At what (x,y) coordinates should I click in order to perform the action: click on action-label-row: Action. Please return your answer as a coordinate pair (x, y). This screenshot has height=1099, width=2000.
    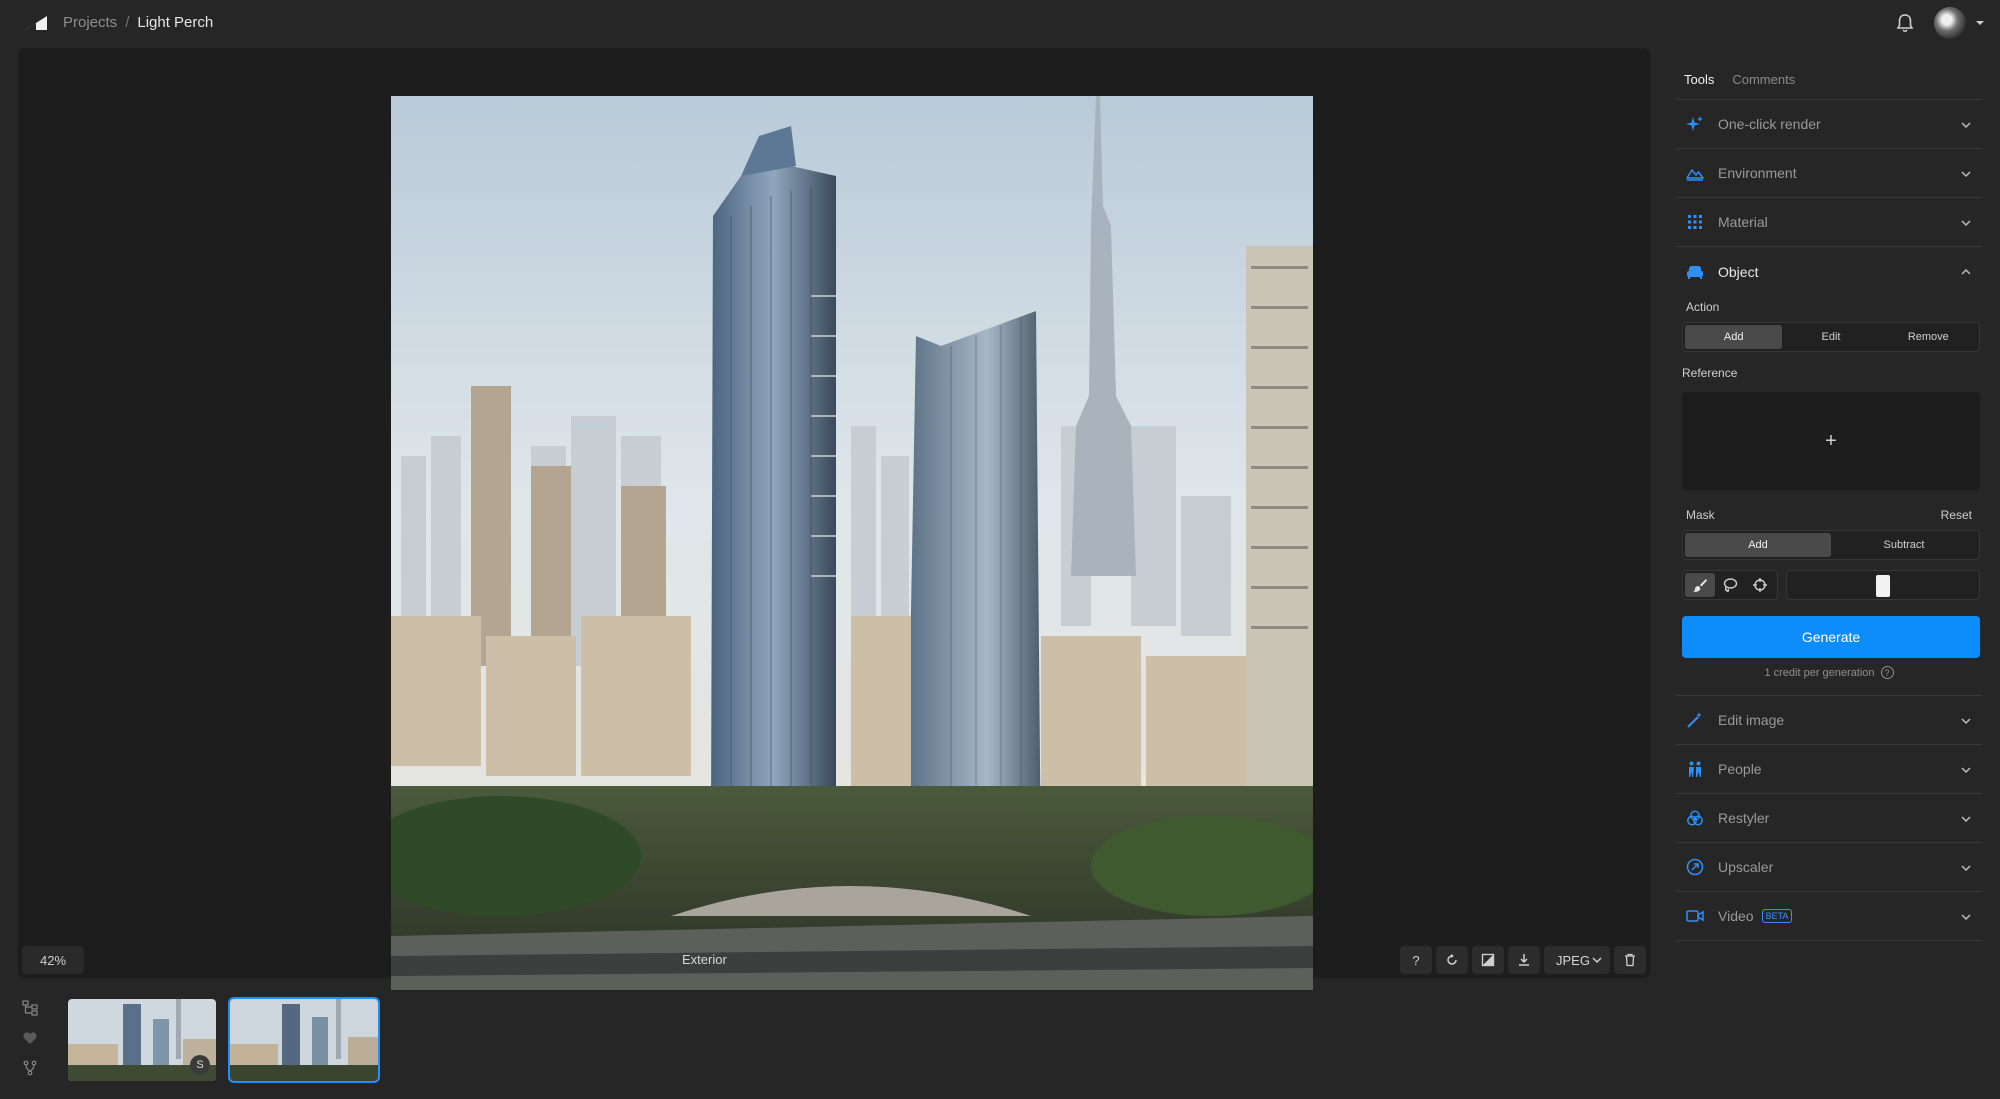
    Looking at the image, I should click on (1829, 309).